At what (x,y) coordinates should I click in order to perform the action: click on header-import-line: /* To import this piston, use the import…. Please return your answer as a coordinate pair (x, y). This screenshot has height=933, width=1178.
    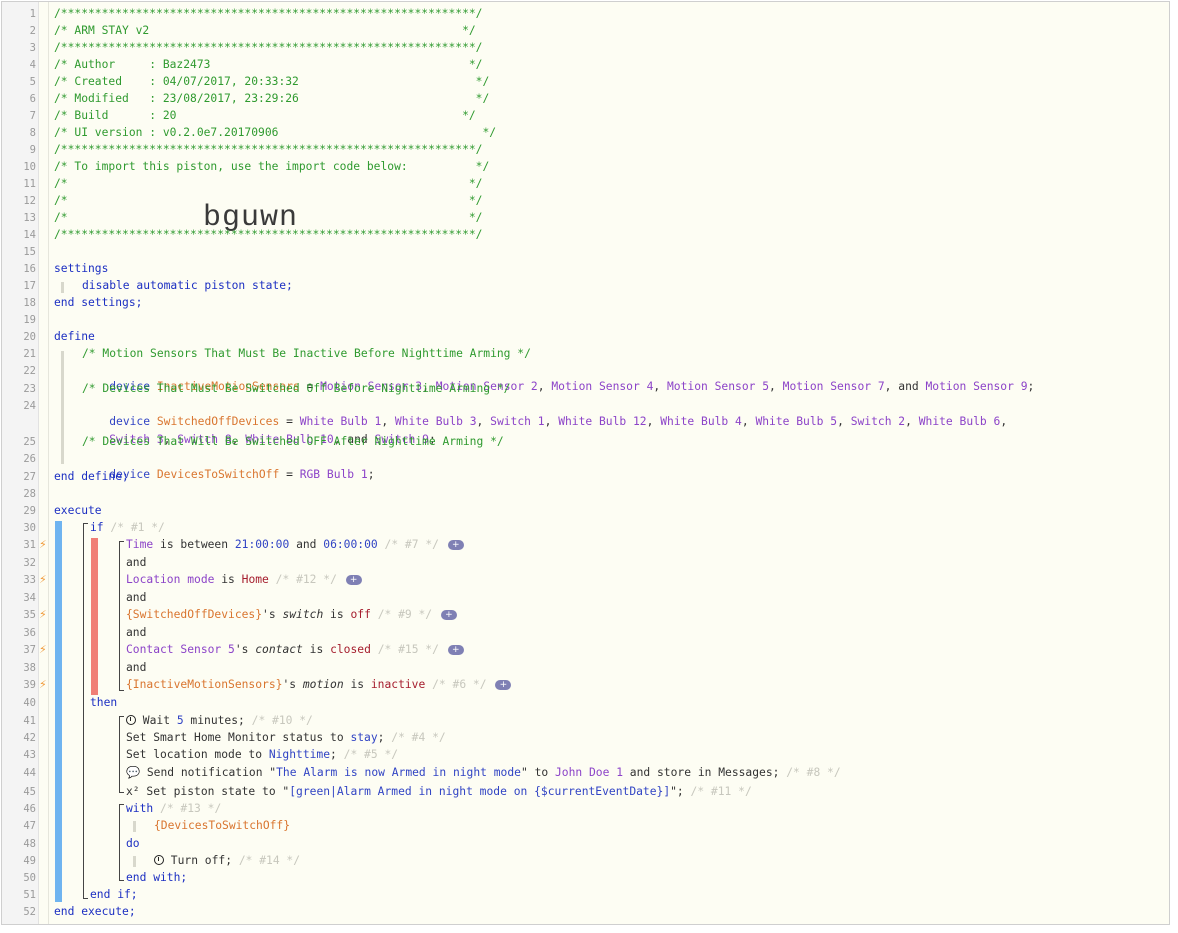
    Looking at the image, I should click on (272, 166).